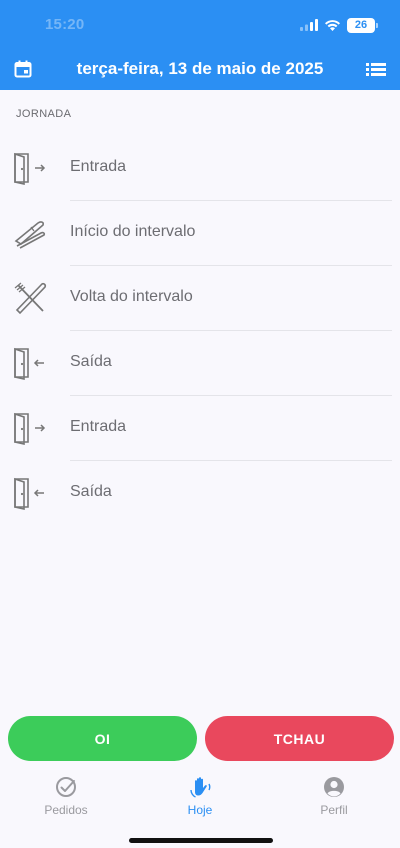 The width and height of the screenshot is (400, 848). What do you see at coordinates (30, 298) in the screenshot?
I see `fork-knife-crossed-icon` at bounding box center [30, 298].